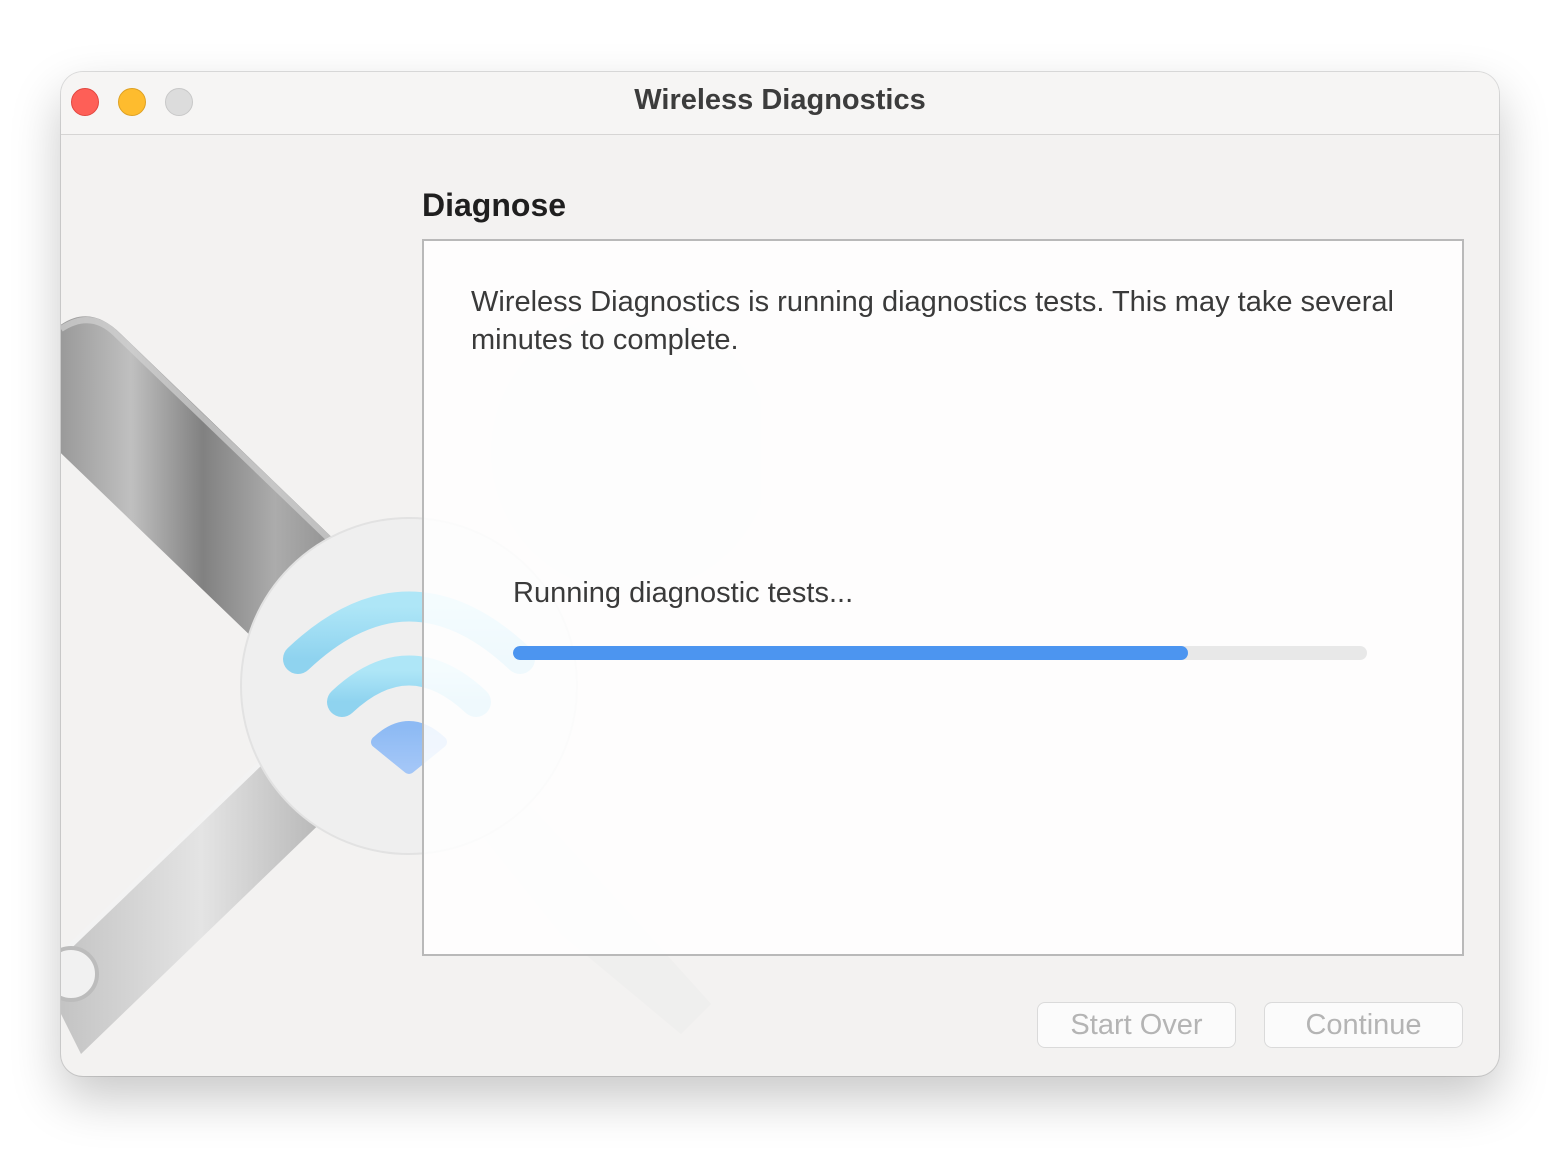 Image resolution: width=1560 pixels, height=1156 pixels. I want to click on progress-bar, so click(940, 653).